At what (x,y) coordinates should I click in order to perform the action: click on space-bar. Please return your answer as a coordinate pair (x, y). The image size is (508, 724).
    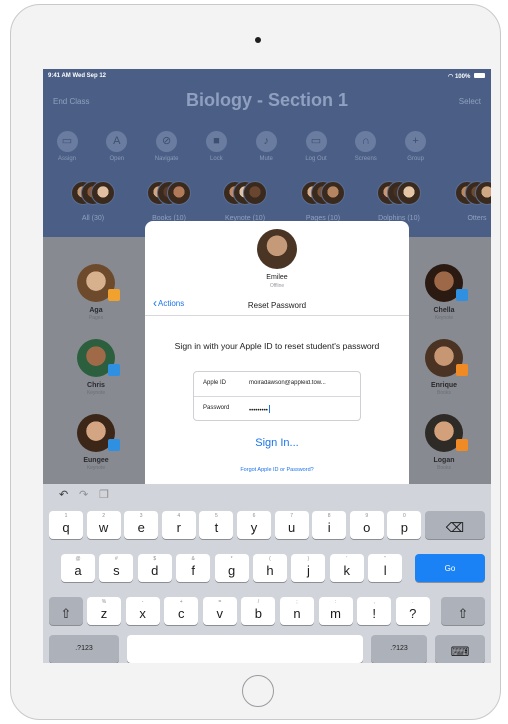
    Looking at the image, I should click on (245, 649).